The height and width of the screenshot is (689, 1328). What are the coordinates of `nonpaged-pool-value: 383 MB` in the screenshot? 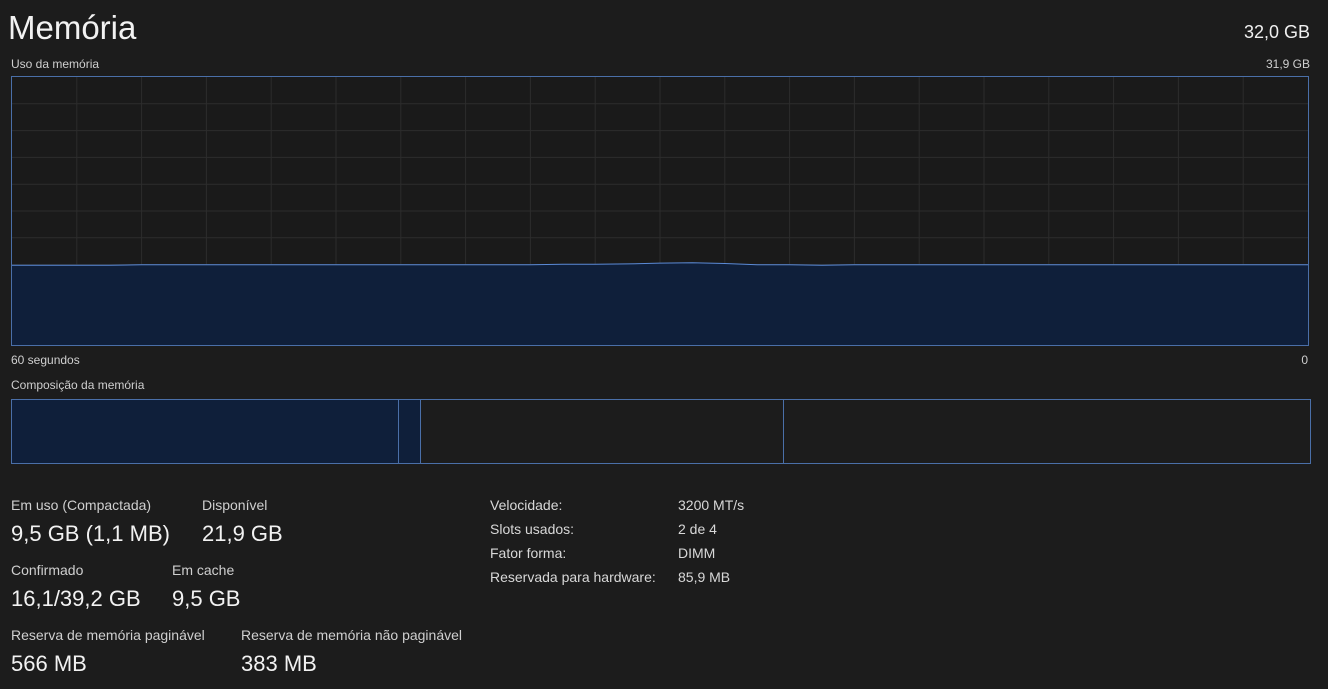 It's located at (279, 663).